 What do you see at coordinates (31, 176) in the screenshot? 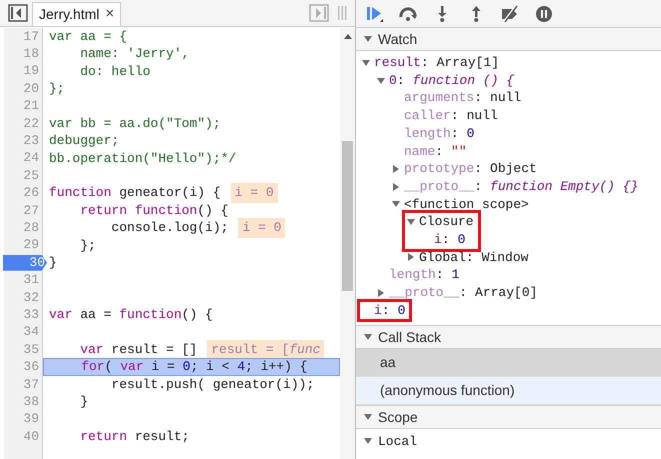
I see `line-number: 25` at bounding box center [31, 176].